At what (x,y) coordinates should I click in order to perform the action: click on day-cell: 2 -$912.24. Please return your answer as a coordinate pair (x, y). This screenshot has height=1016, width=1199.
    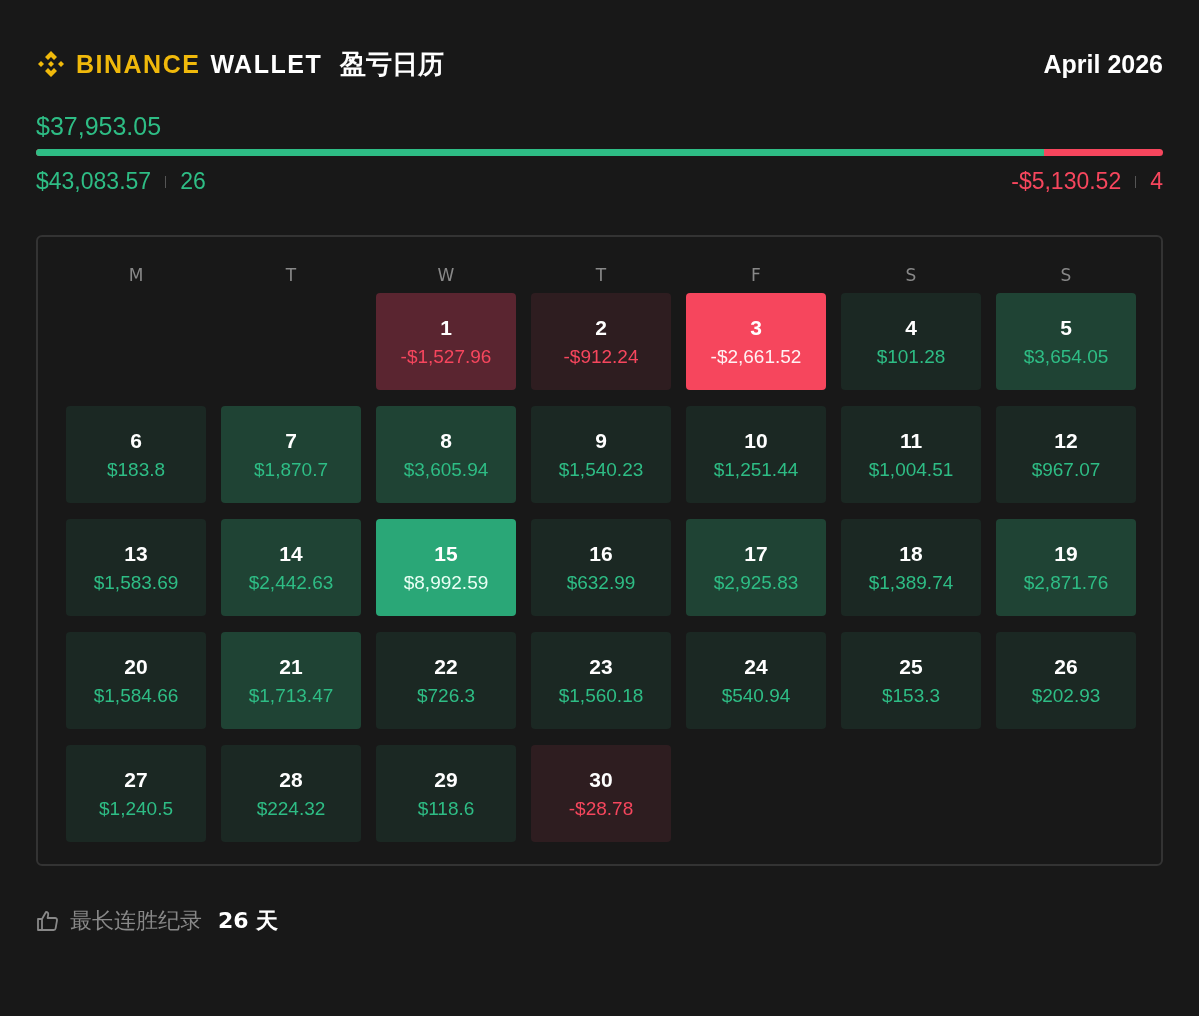
    Looking at the image, I should click on (601, 341).